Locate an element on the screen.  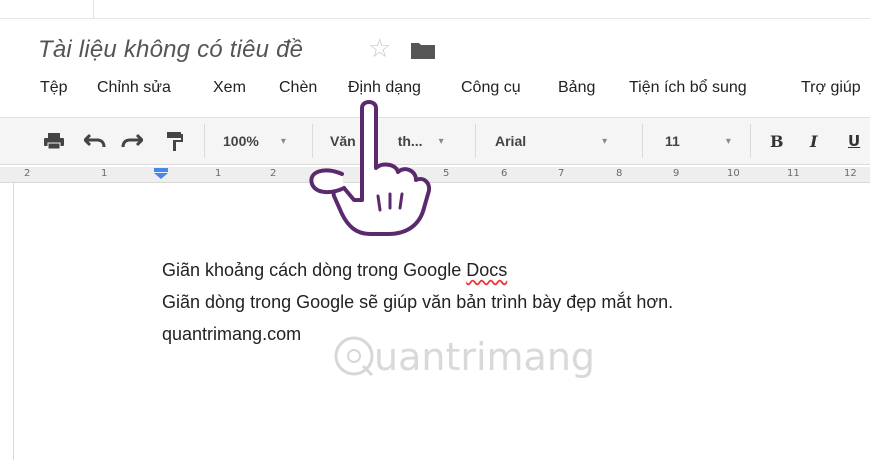
bold-label: B is located at coordinates (777, 141).